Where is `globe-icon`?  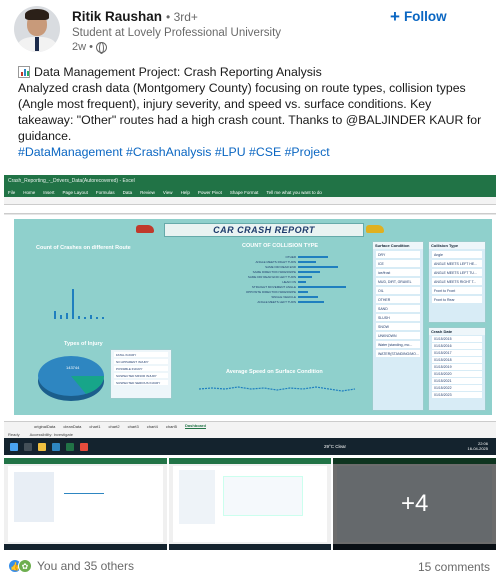
globe-icon is located at coordinates (101, 47).